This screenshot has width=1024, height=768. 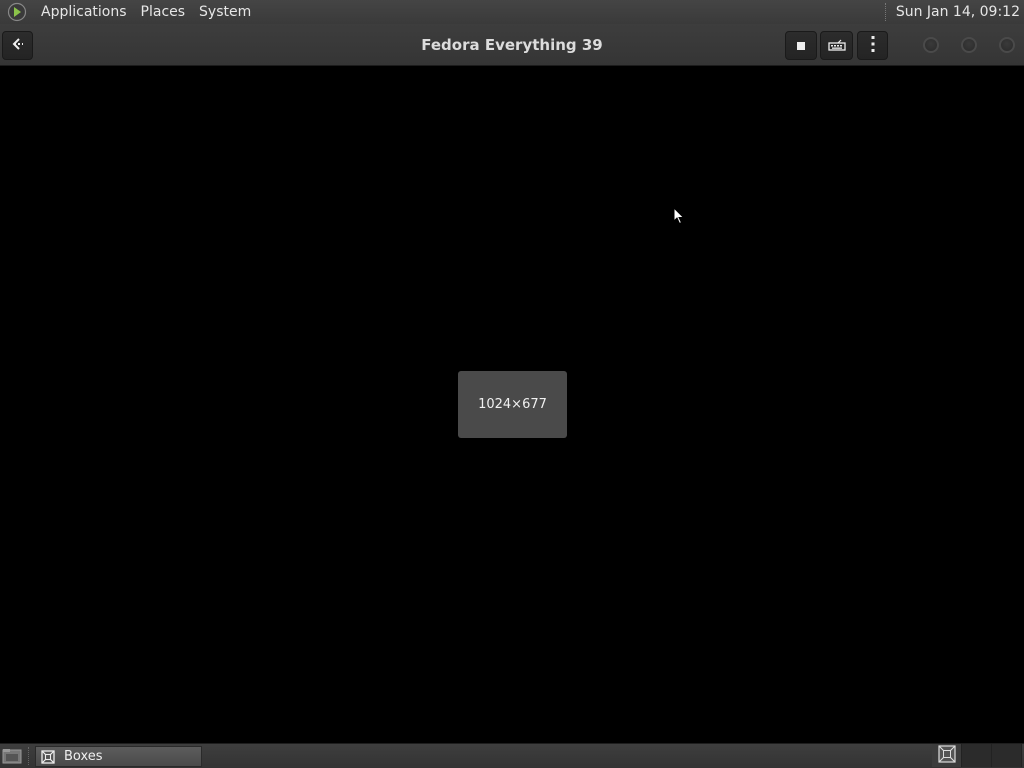 What do you see at coordinates (118, 756) in the screenshot?
I see `taskbar-button-boxes: Boxes` at bounding box center [118, 756].